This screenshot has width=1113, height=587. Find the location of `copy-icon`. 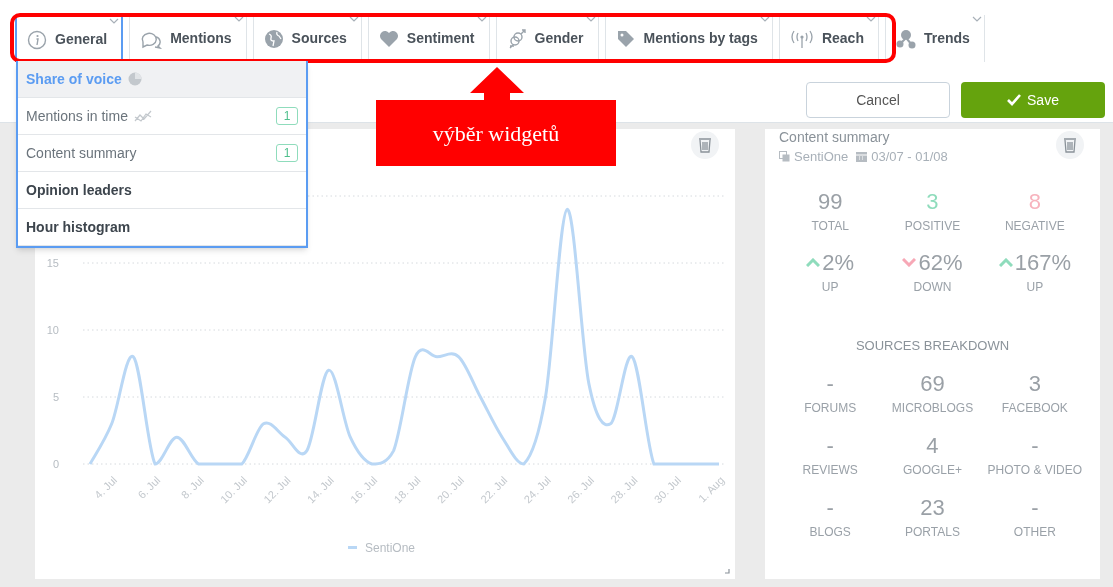

copy-icon is located at coordinates (784, 157).